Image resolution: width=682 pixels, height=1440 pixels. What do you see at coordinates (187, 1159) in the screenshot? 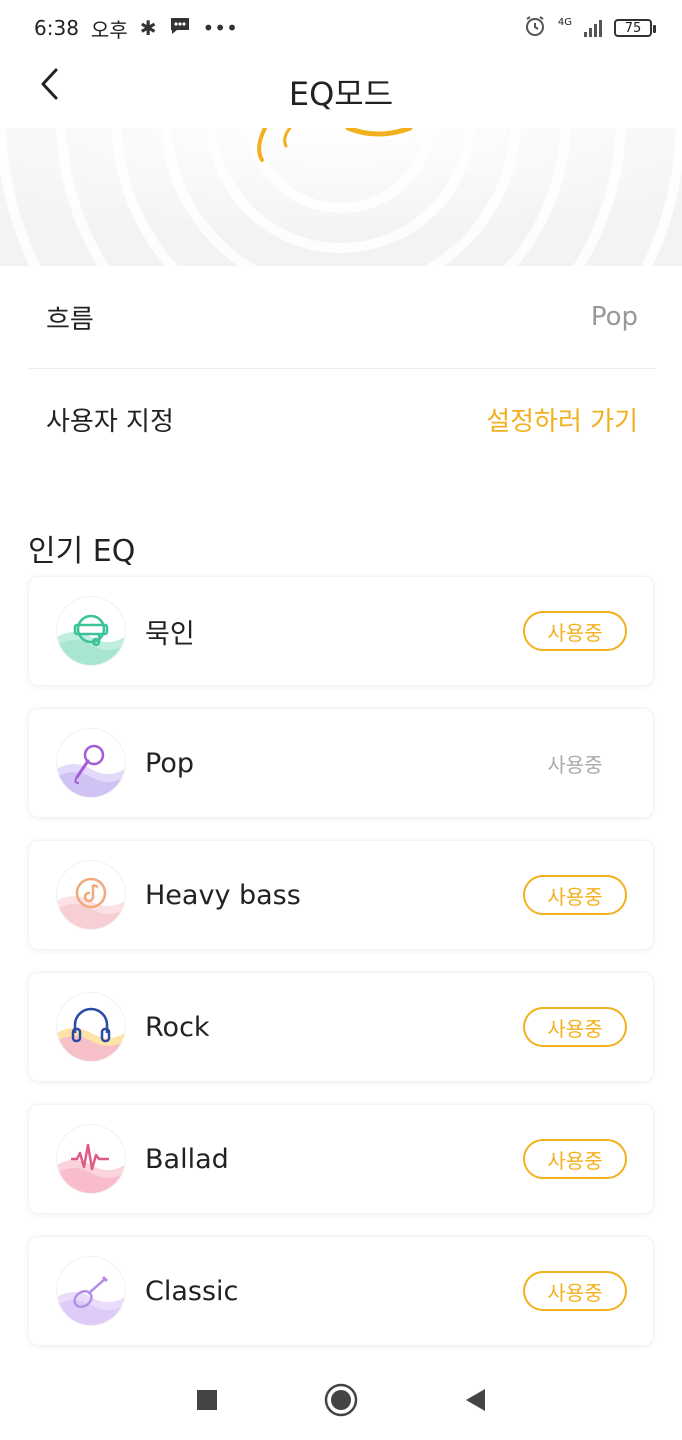
I see `eq-name: Ballad` at bounding box center [187, 1159].